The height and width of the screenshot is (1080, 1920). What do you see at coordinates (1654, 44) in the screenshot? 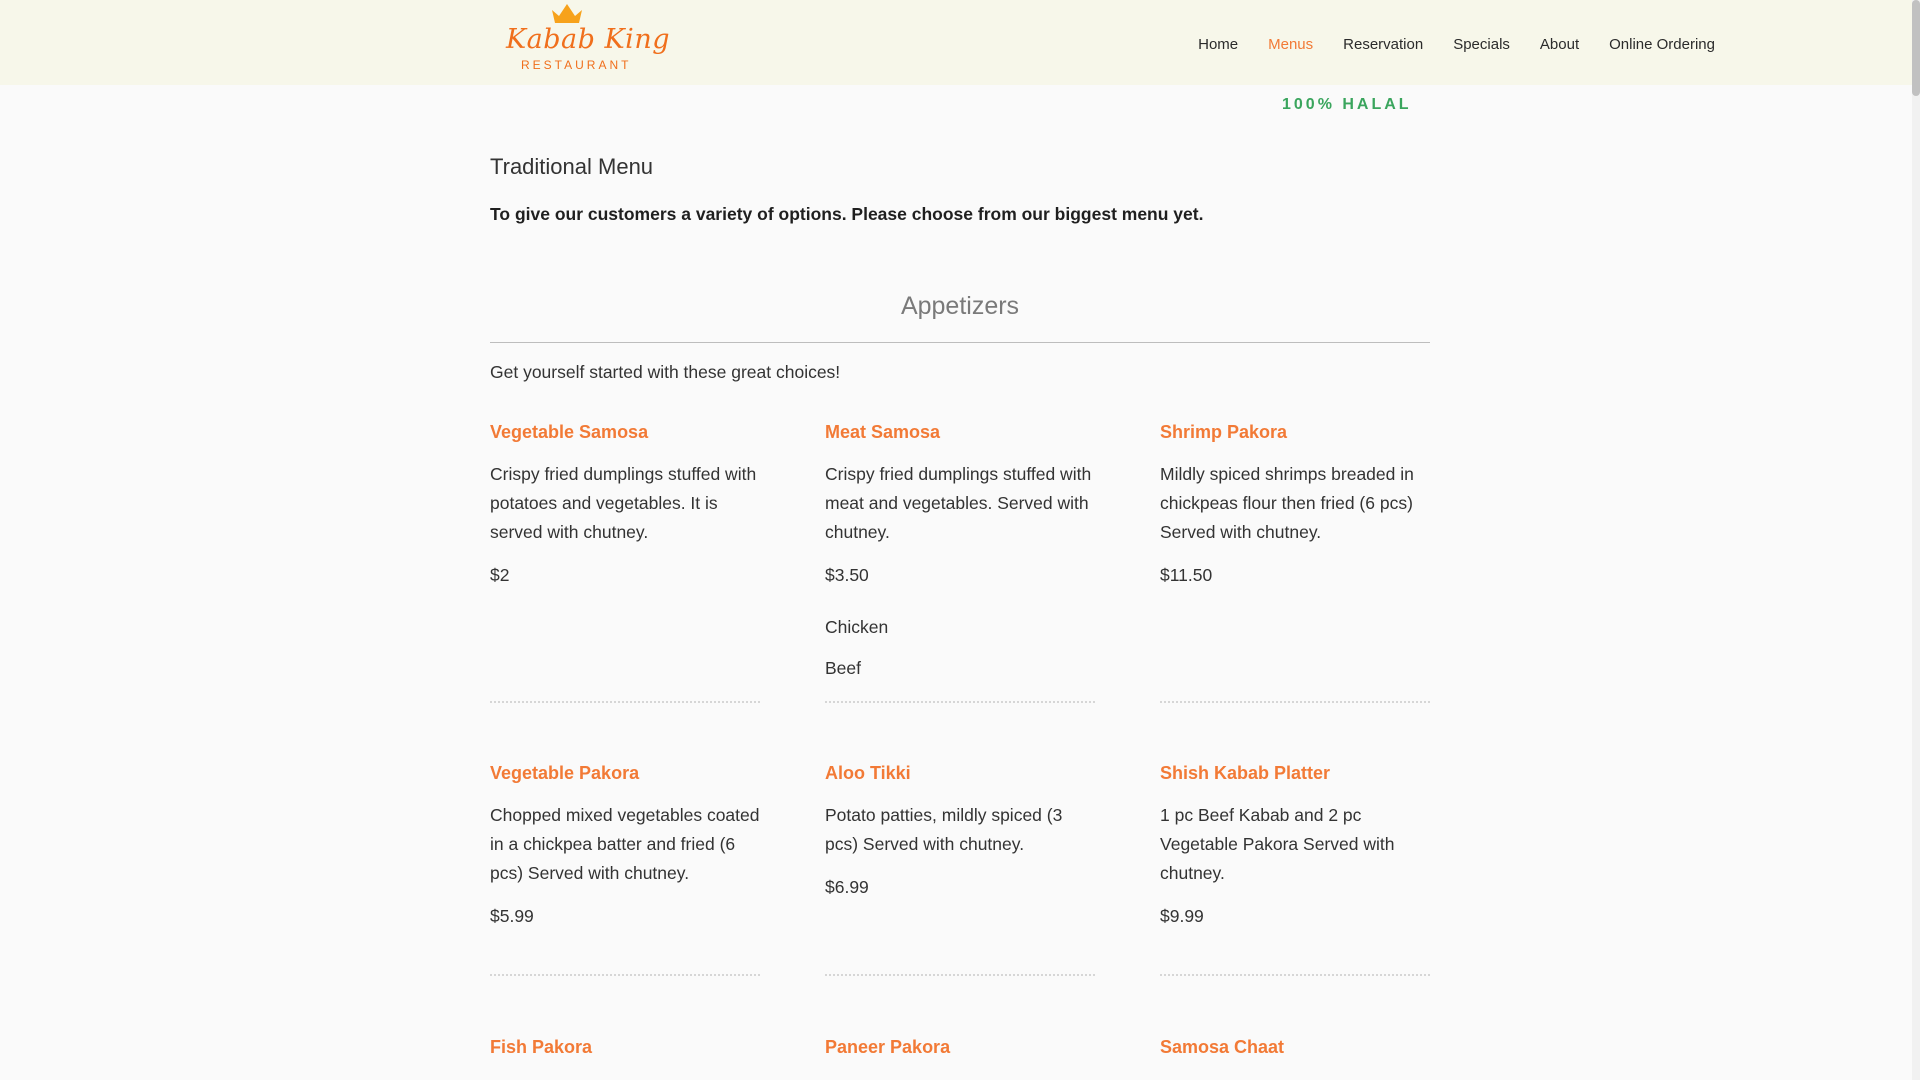
I see `nav-online-ordering: Online Ordering` at bounding box center [1654, 44].